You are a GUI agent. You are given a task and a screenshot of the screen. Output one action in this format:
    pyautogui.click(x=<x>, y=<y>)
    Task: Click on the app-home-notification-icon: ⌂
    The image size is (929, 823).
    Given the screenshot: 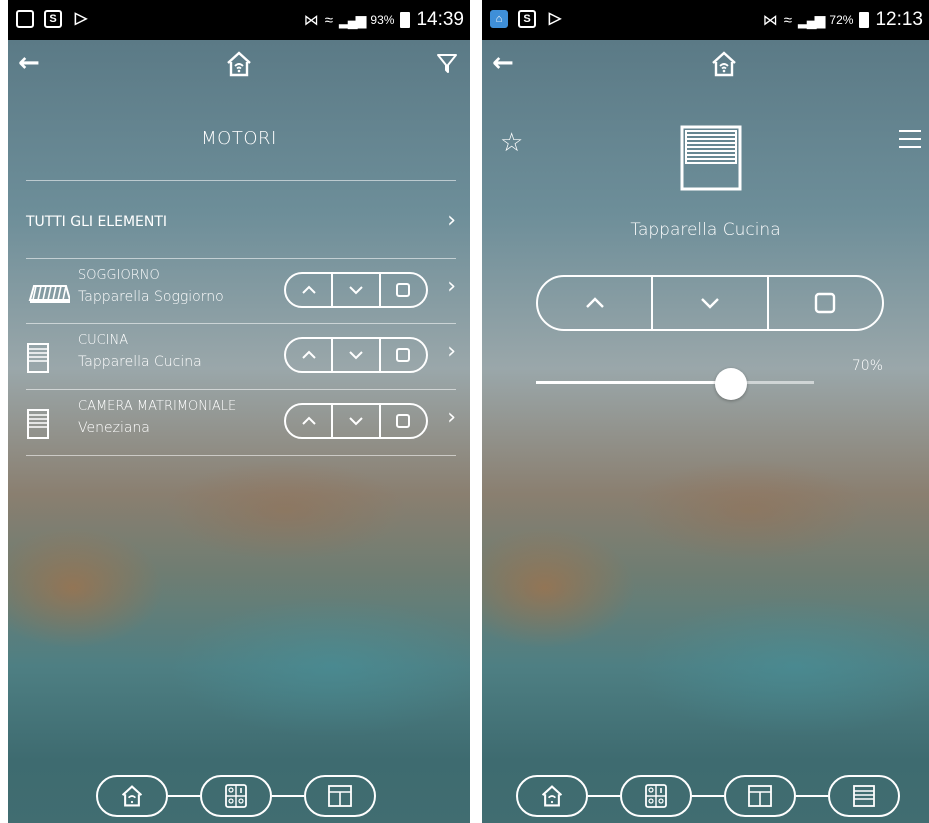 What is the action you would take?
    pyautogui.click(x=499, y=19)
    